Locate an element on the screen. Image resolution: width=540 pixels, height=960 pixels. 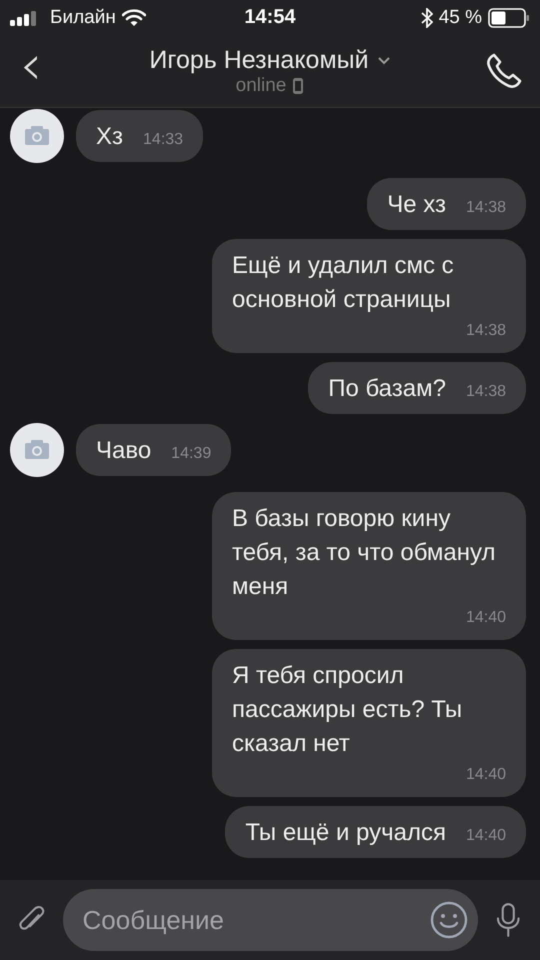
message-text: В базы говорю кину тебя, за то что обманул меня is located at coordinates (364, 553).